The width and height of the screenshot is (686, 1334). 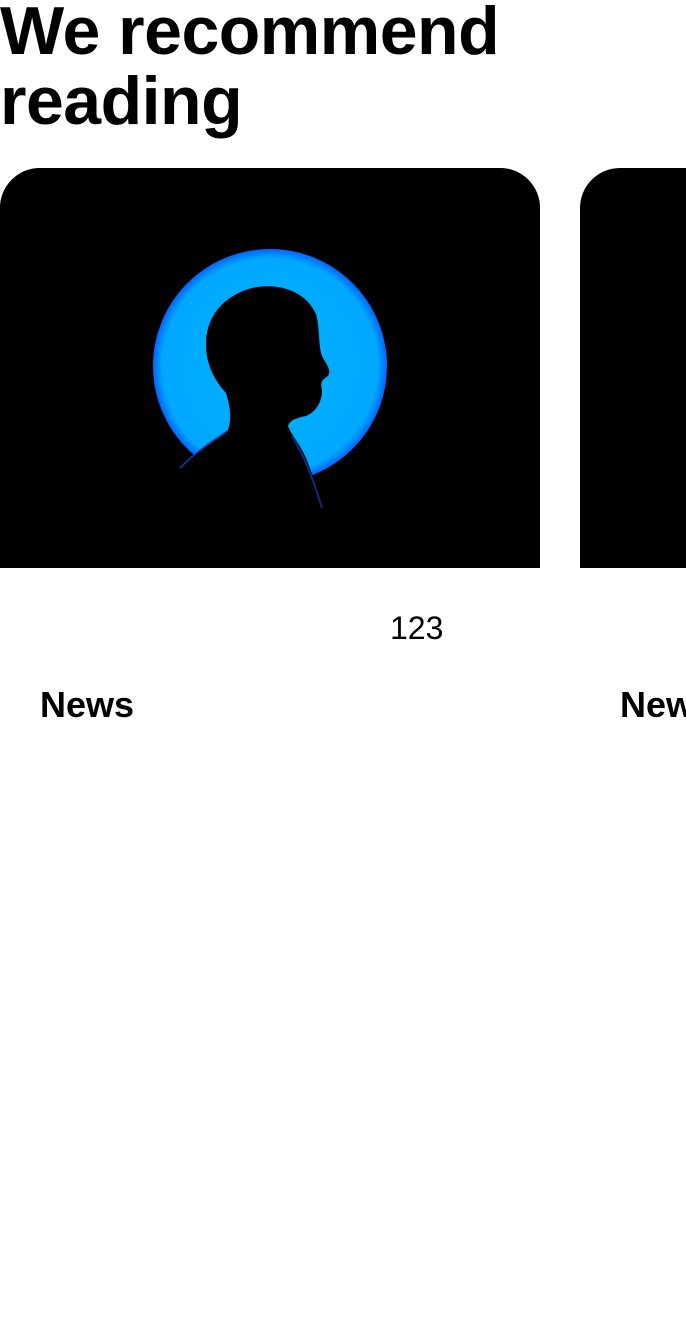 I want to click on article-count: 123, so click(x=417, y=628).